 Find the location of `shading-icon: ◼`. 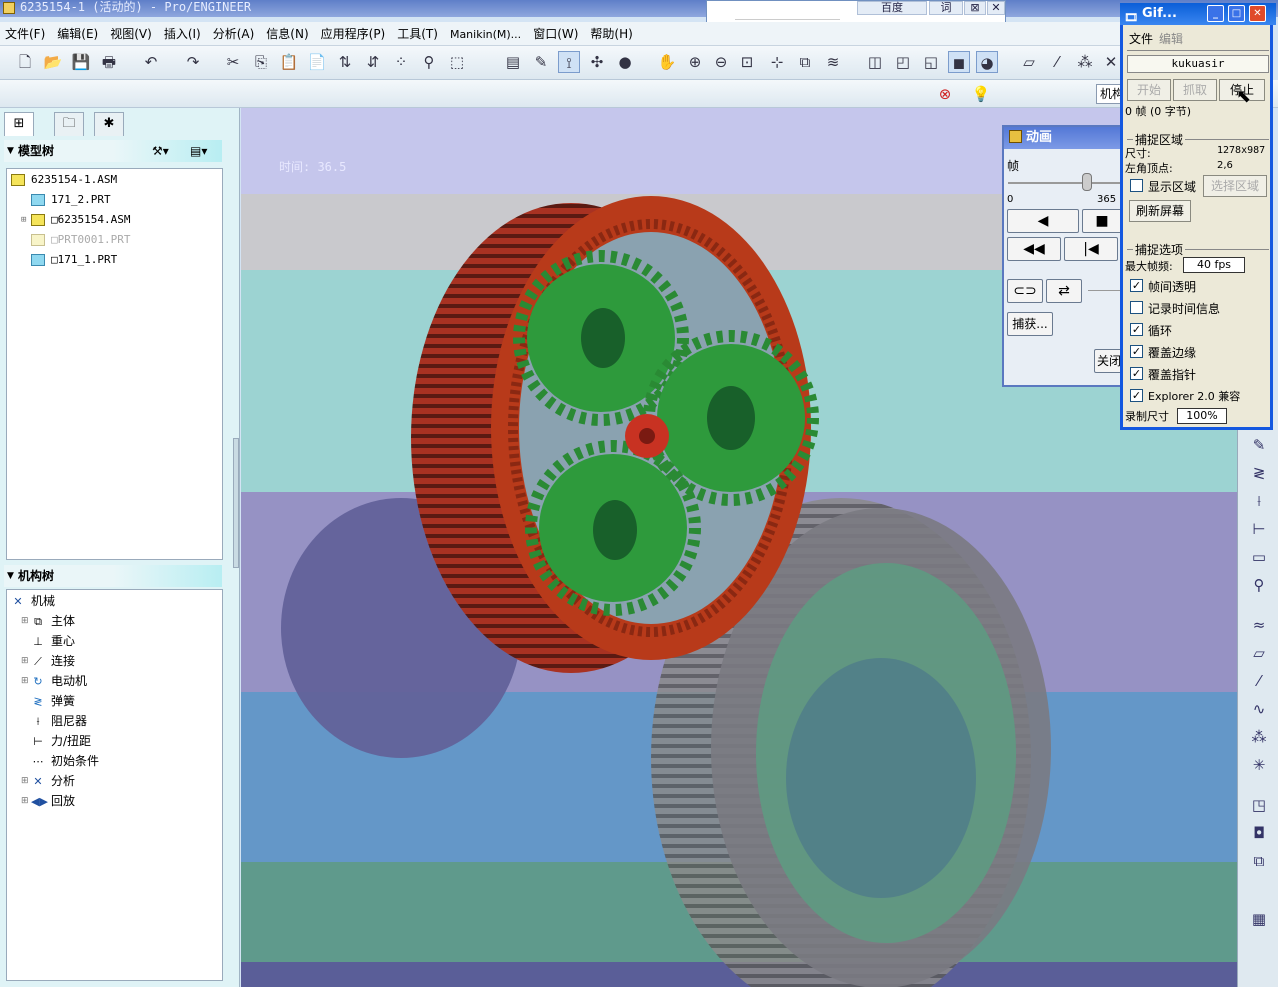

shading-icon: ◼ is located at coordinates (959, 62).